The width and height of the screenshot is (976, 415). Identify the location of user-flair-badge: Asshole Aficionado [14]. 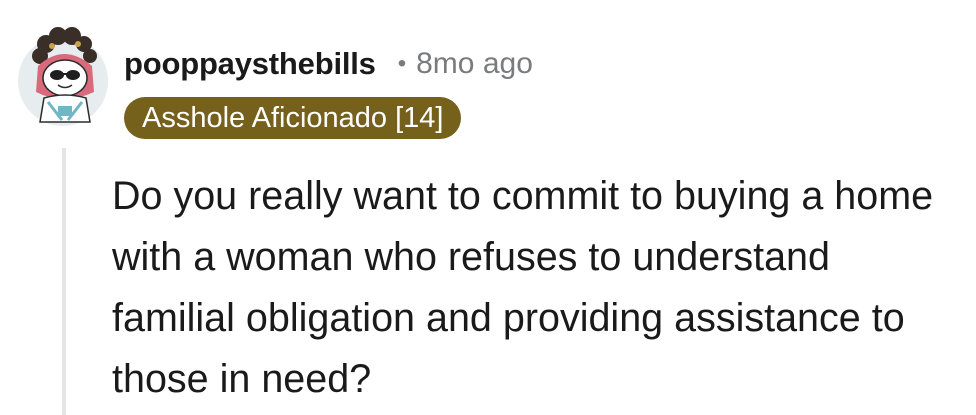
(293, 118).